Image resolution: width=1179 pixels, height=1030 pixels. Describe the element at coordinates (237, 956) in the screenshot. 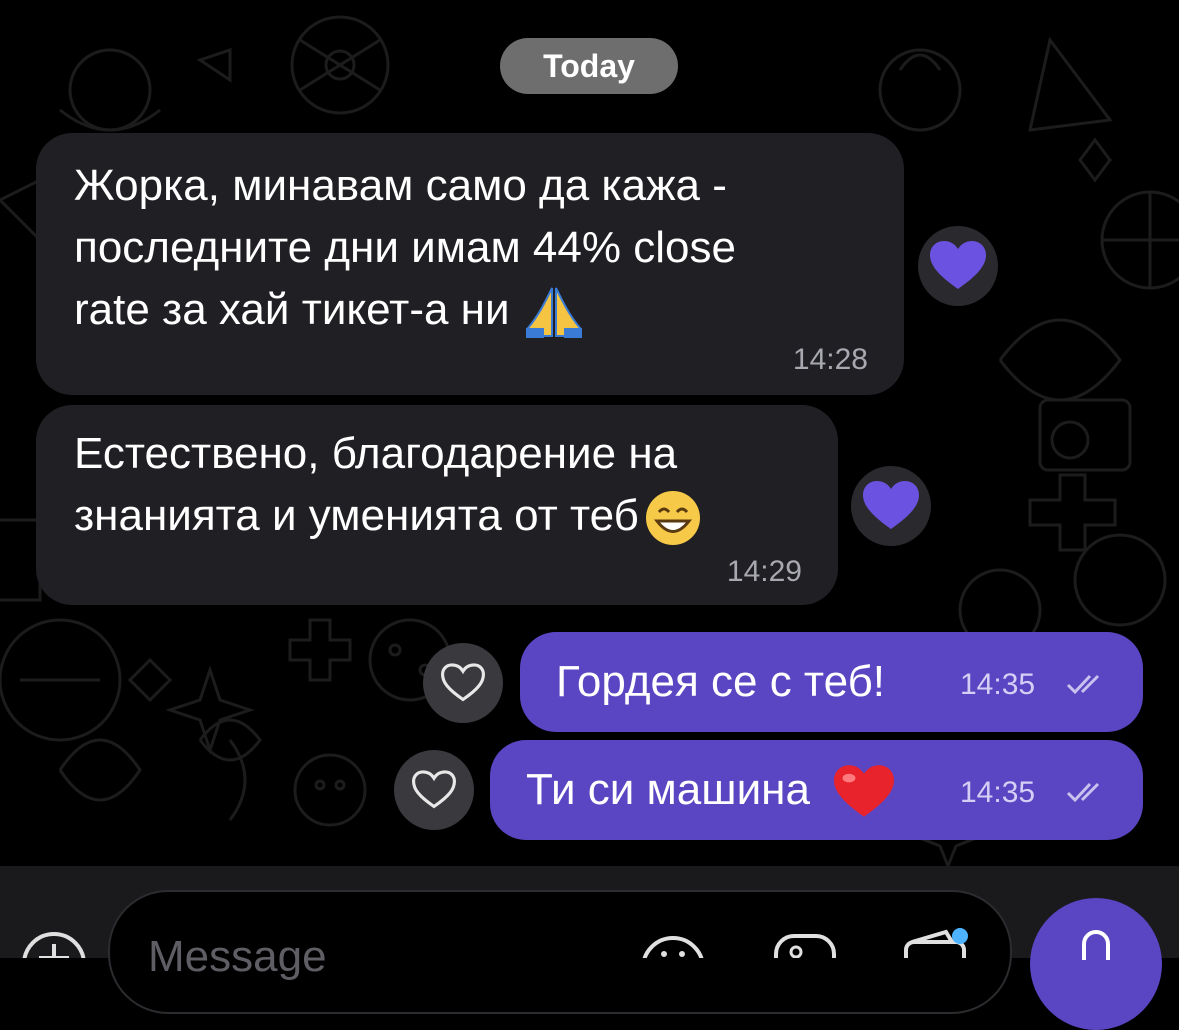

I see `message-placeholder: Message` at that location.